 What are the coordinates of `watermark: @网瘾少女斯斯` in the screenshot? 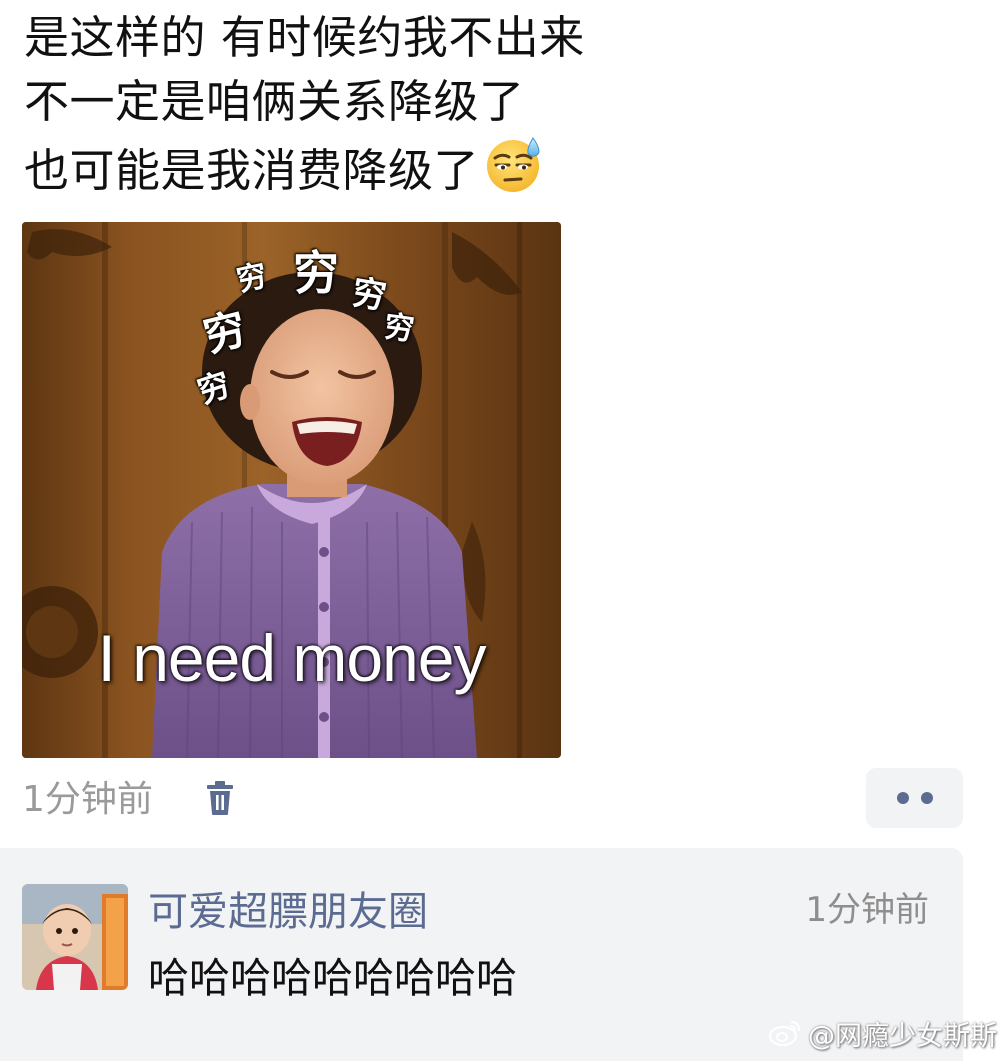 It's located at (882, 1036).